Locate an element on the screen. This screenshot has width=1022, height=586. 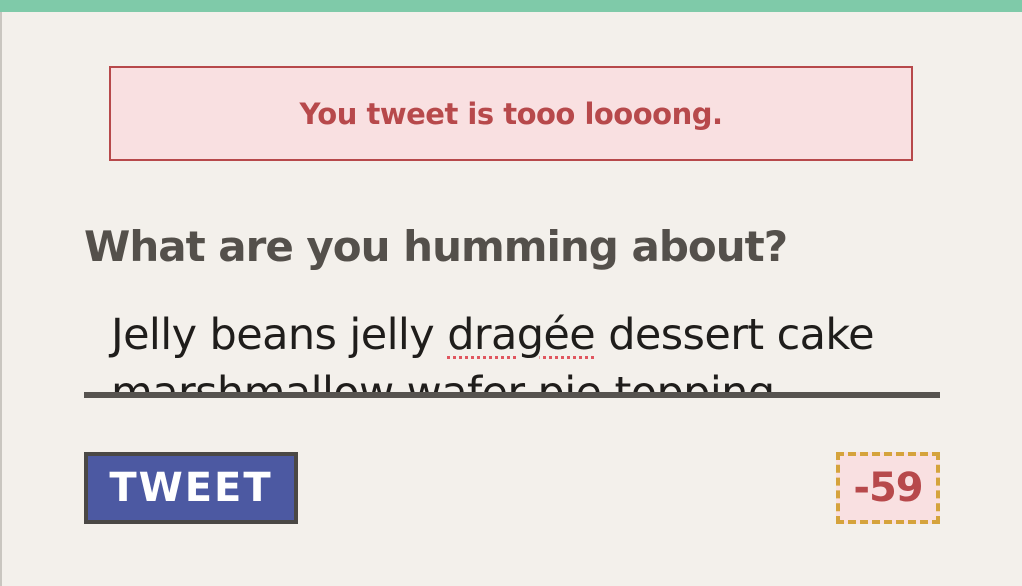
top-accent-bar is located at coordinates (511, 6).